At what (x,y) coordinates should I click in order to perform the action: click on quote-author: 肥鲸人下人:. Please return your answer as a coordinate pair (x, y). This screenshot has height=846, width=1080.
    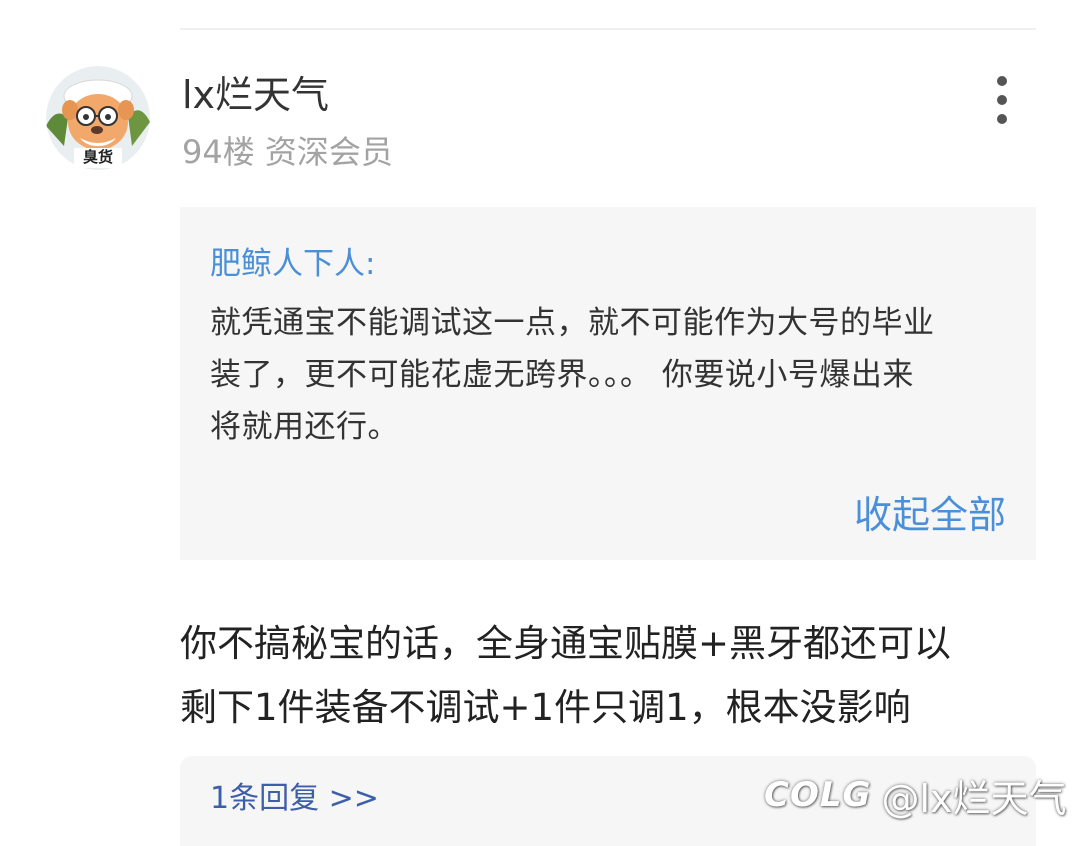
    Looking at the image, I should click on (292, 264).